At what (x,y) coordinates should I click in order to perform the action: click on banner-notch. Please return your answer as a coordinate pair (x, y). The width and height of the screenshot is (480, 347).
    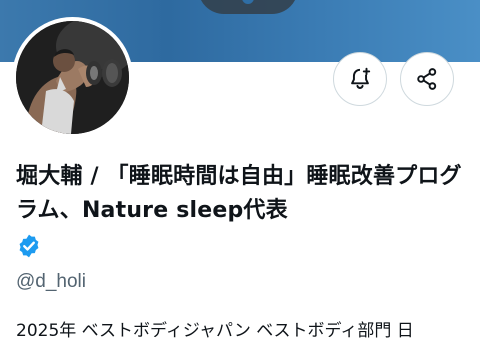
    Looking at the image, I should click on (248, 2).